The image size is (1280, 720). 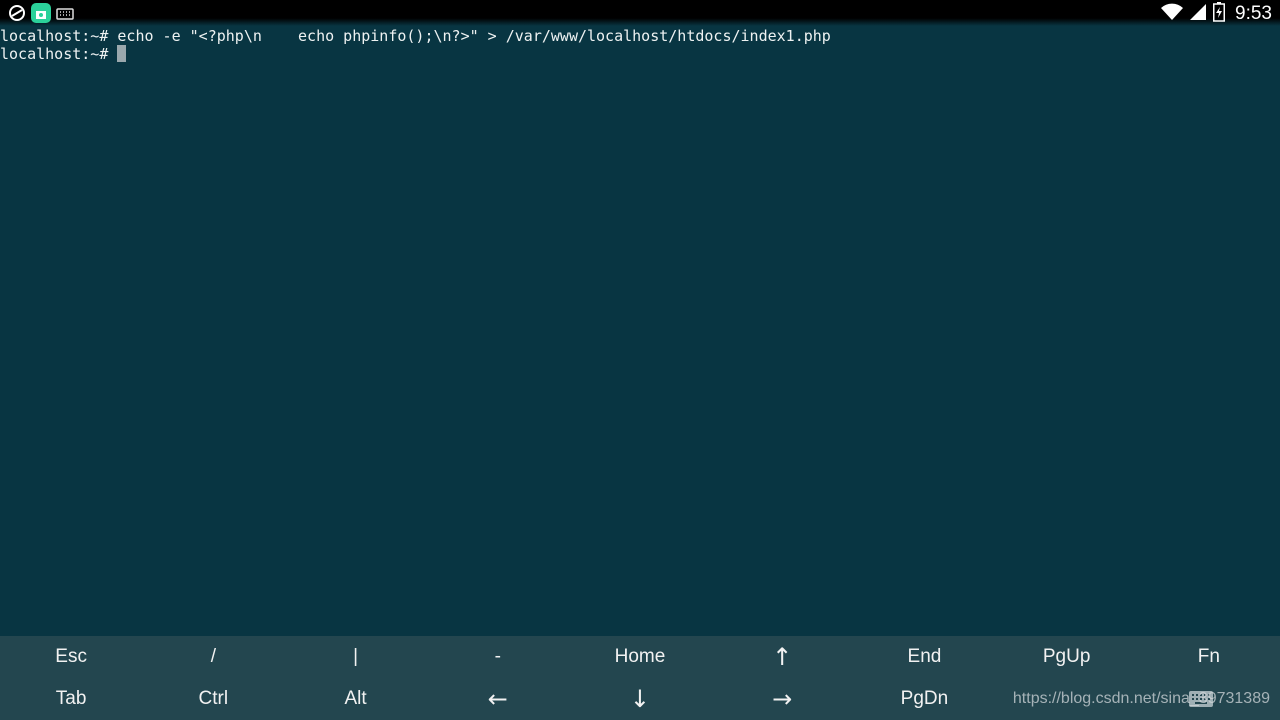 I want to click on key-esc: Esc, so click(x=71, y=657).